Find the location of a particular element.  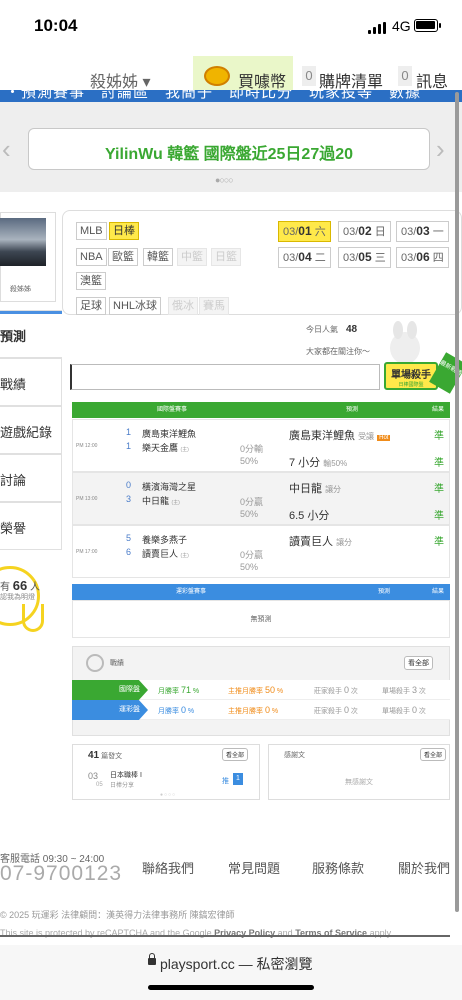

away-team: 廣島東洋鯉魚 is located at coordinates (169, 434).